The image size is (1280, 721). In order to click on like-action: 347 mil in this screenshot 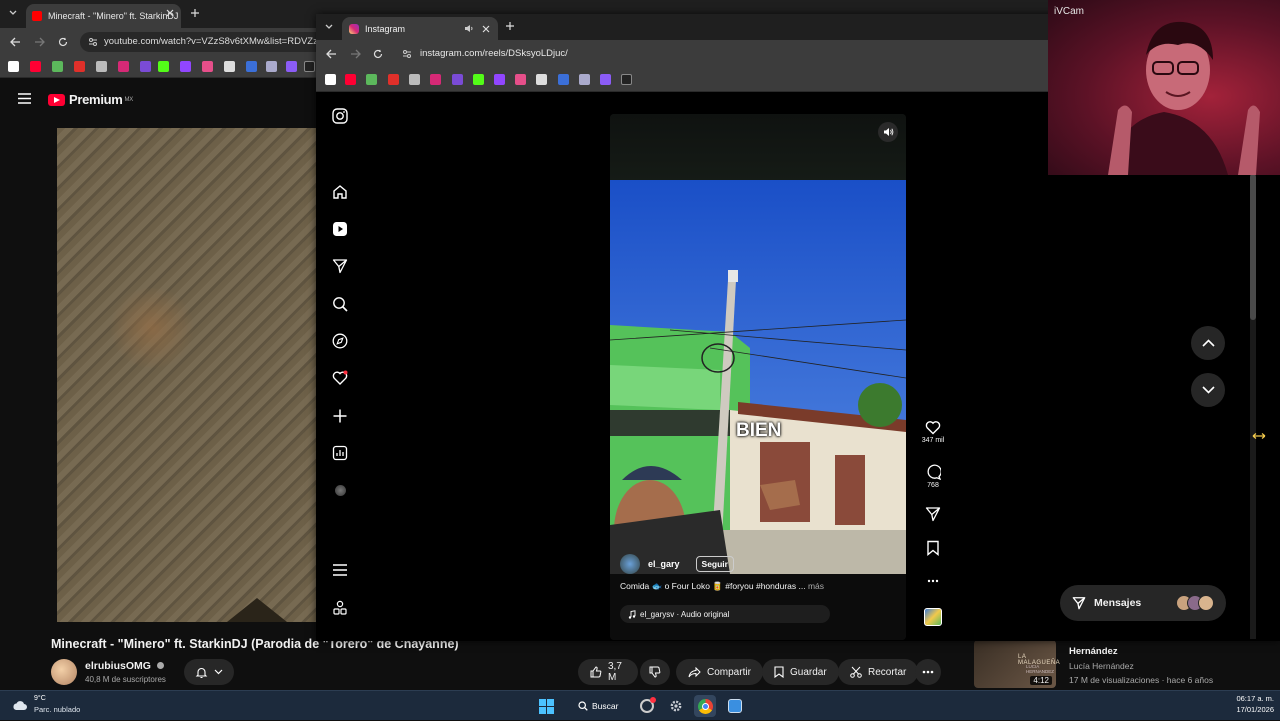, I will do `click(933, 432)`.